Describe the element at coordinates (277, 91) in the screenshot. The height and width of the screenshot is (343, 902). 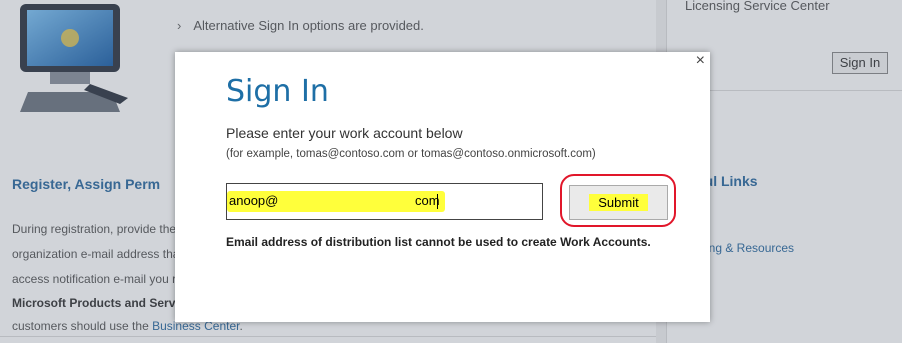
I see `dialog-title: Sign In` at that location.